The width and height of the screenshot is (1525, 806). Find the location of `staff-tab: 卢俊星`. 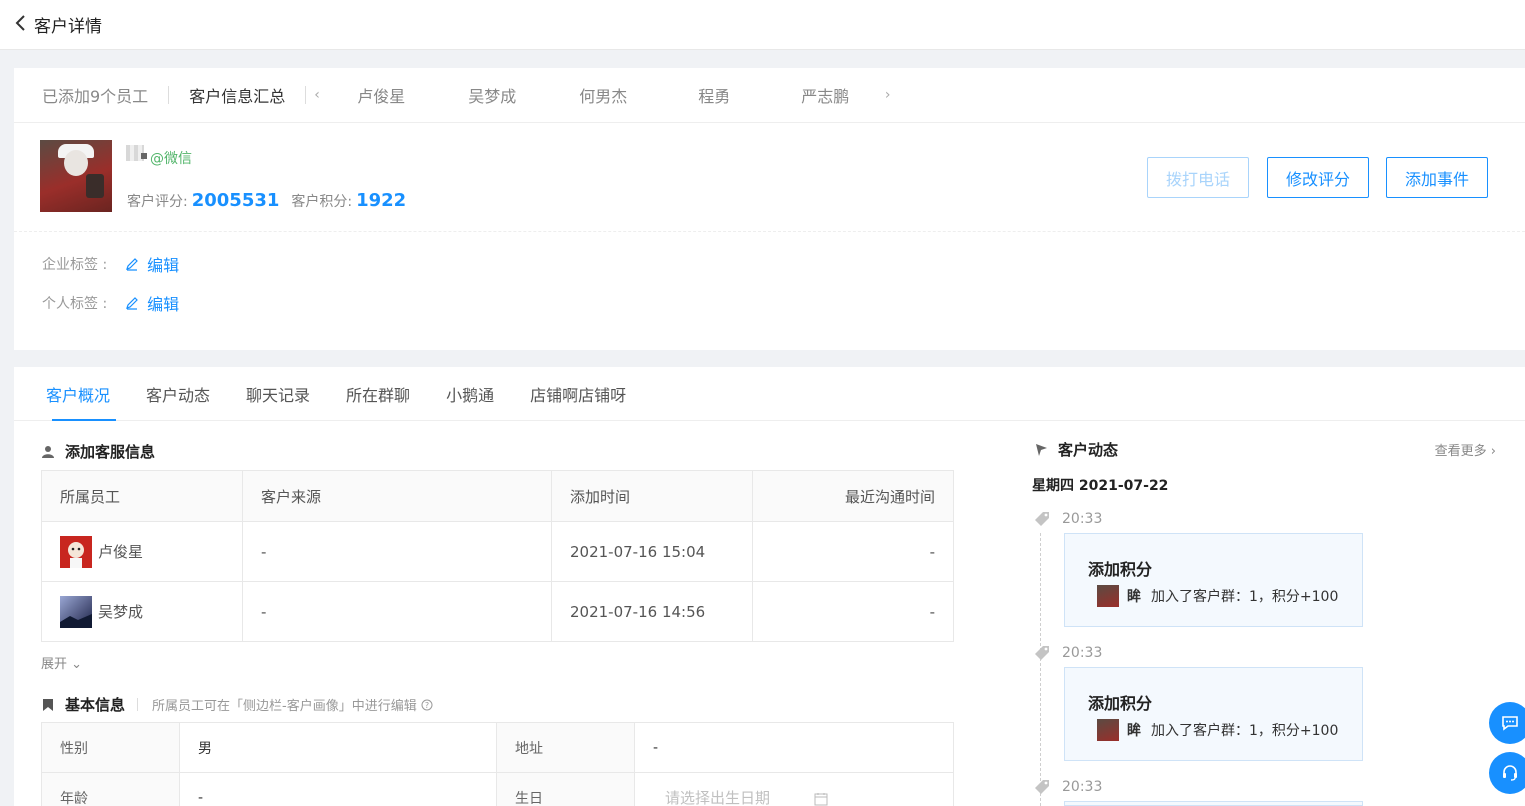

staff-tab: 卢俊星 is located at coordinates (381, 95).